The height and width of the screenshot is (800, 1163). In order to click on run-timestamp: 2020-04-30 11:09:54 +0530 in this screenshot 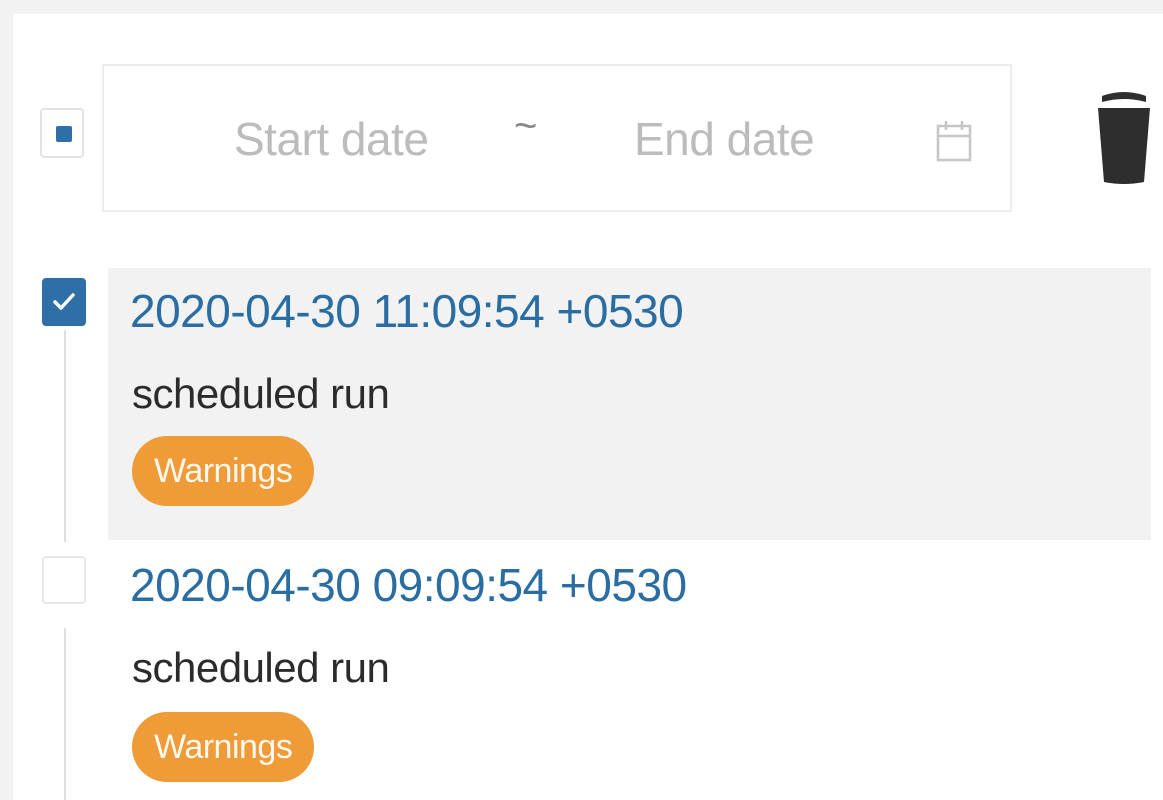, I will do `click(407, 311)`.